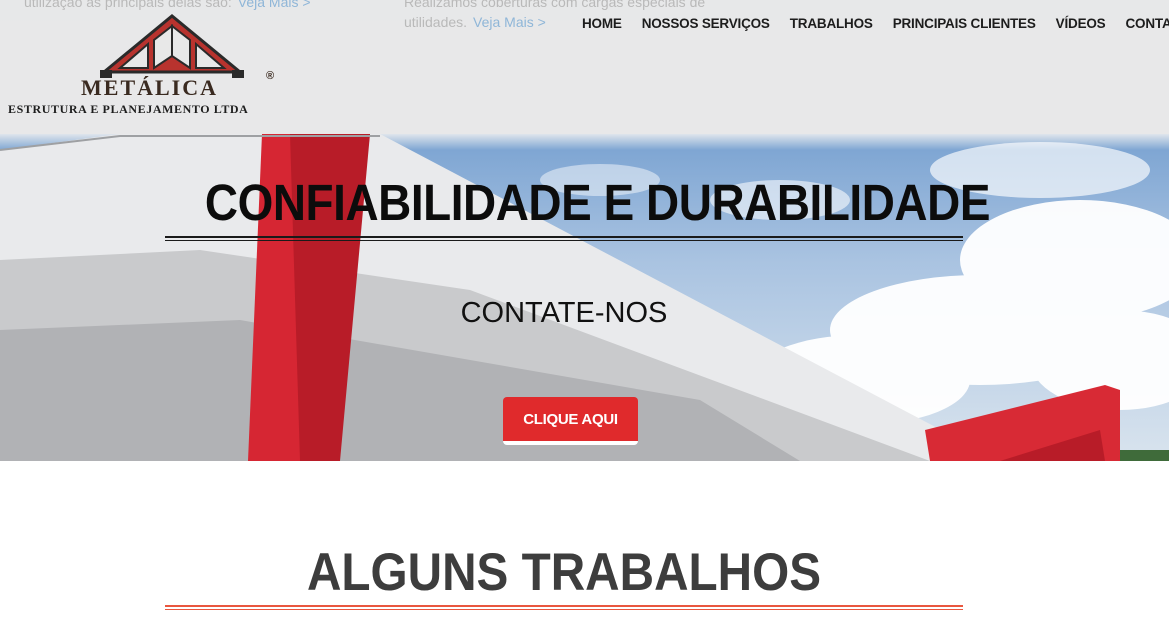 This screenshot has height=623, width=1169. I want to click on logo-subtitle: ESTRUTURA E PLANEJAMENTO LTDA, so click(128, 109).